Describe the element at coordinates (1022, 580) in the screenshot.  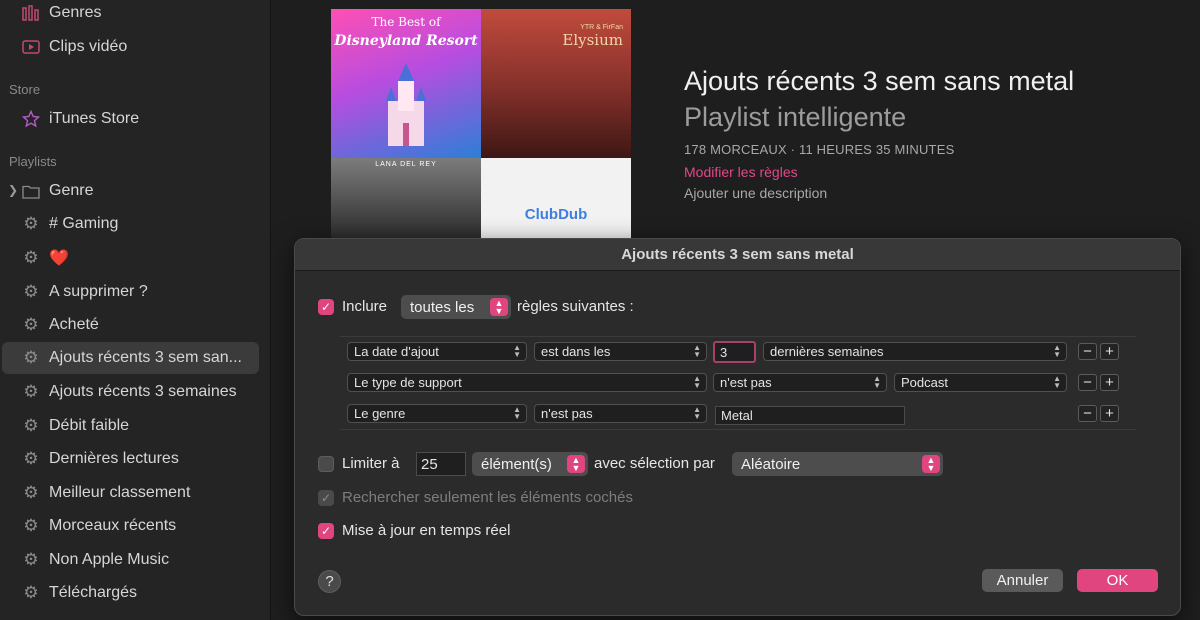
I see `cancel-button: Annuler` at that location.